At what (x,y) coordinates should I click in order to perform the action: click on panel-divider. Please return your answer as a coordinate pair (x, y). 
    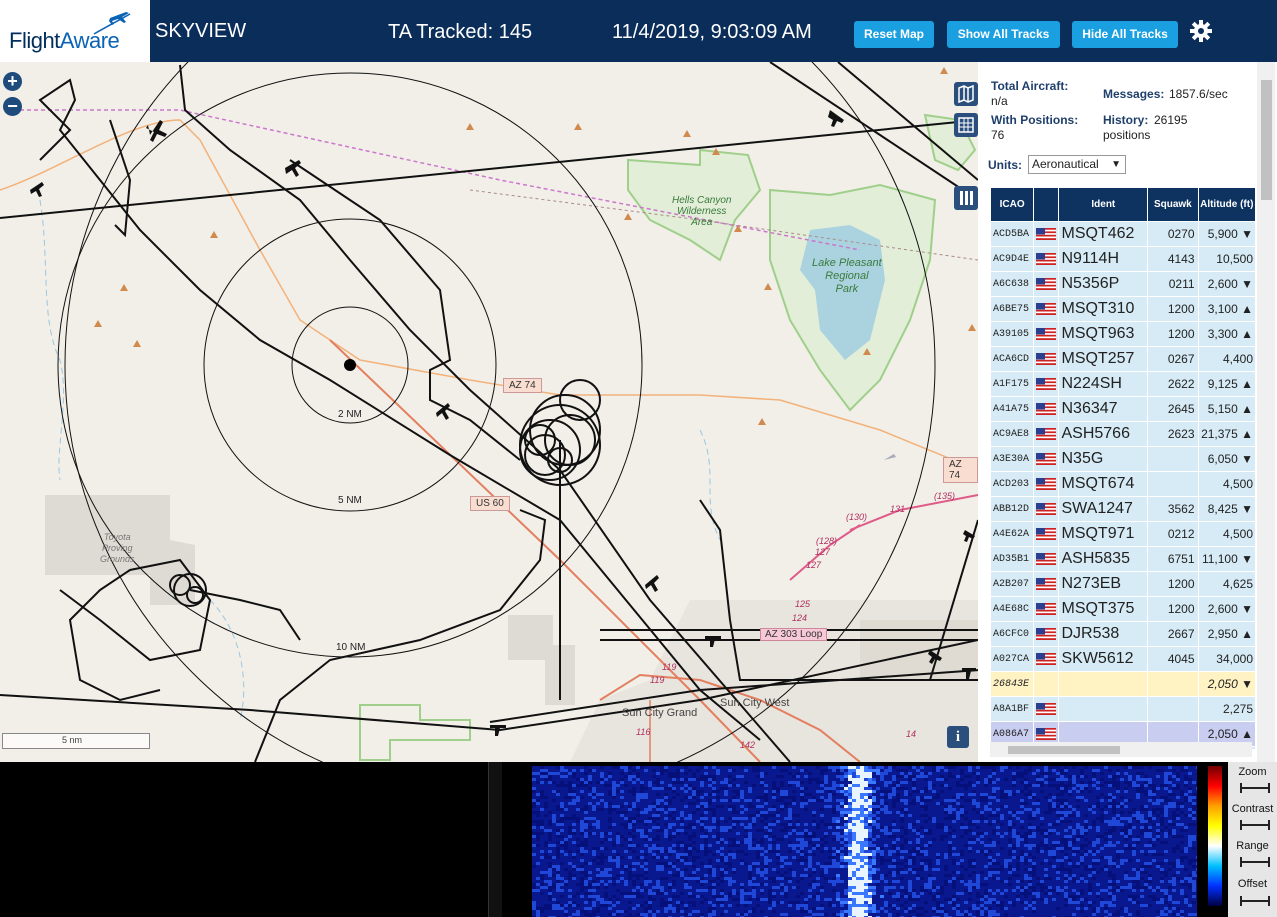
    Looking at the image, I should click on (495, 839).